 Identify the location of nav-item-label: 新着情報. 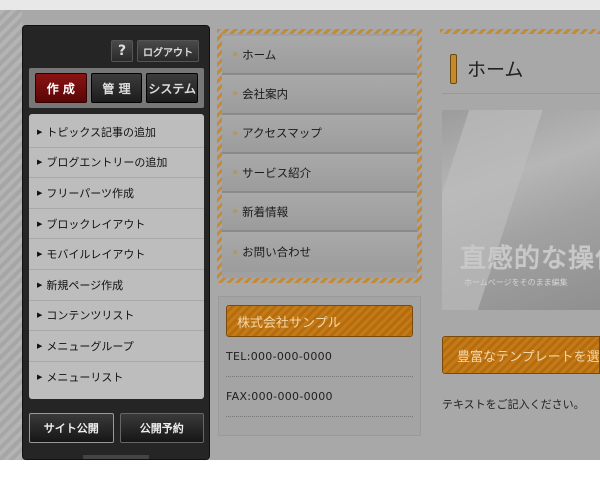
(265, 211).